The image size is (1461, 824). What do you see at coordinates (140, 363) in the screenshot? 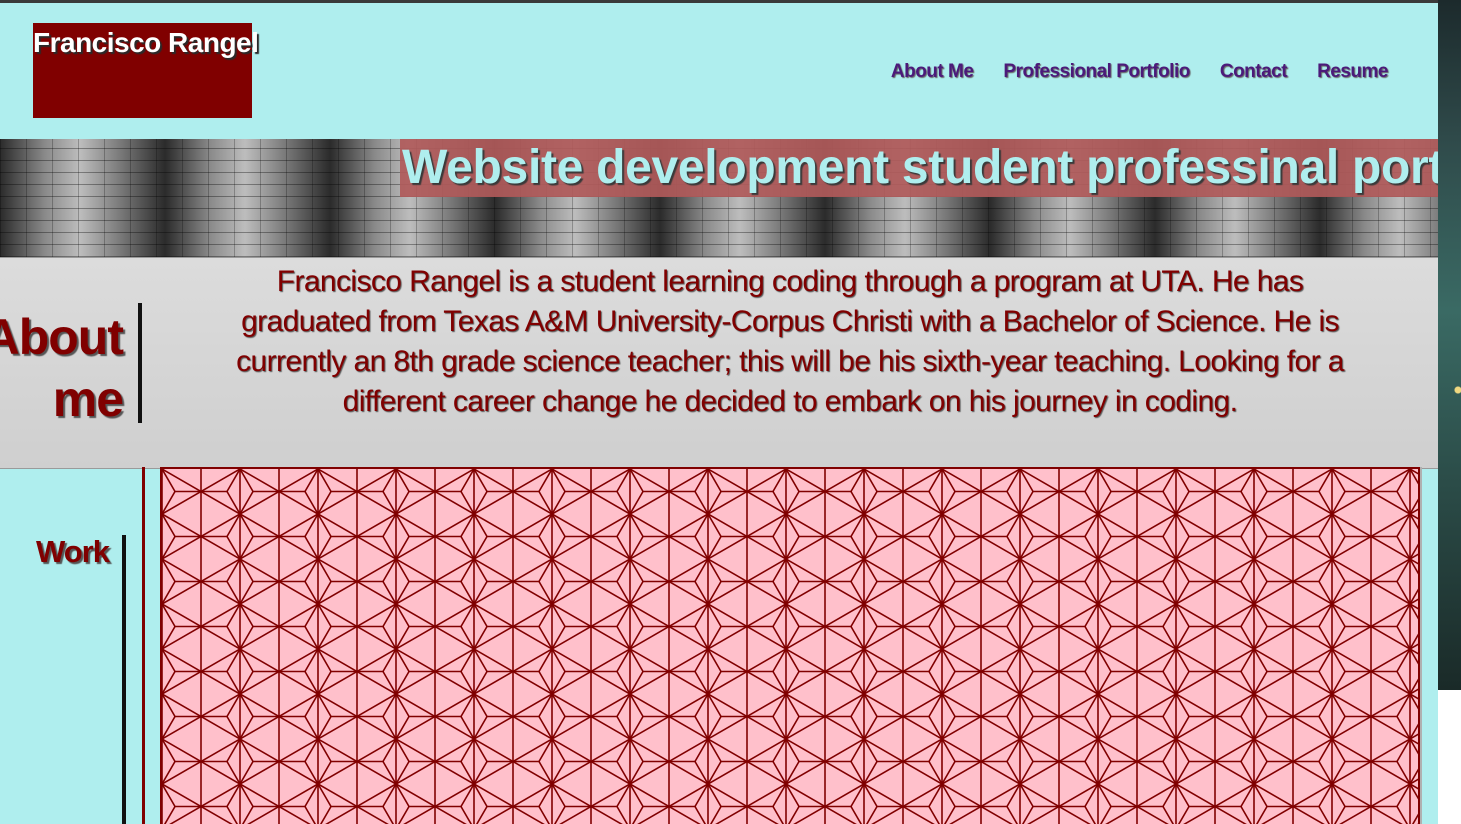
I see `about-divider` at bounding box center [140, 363].